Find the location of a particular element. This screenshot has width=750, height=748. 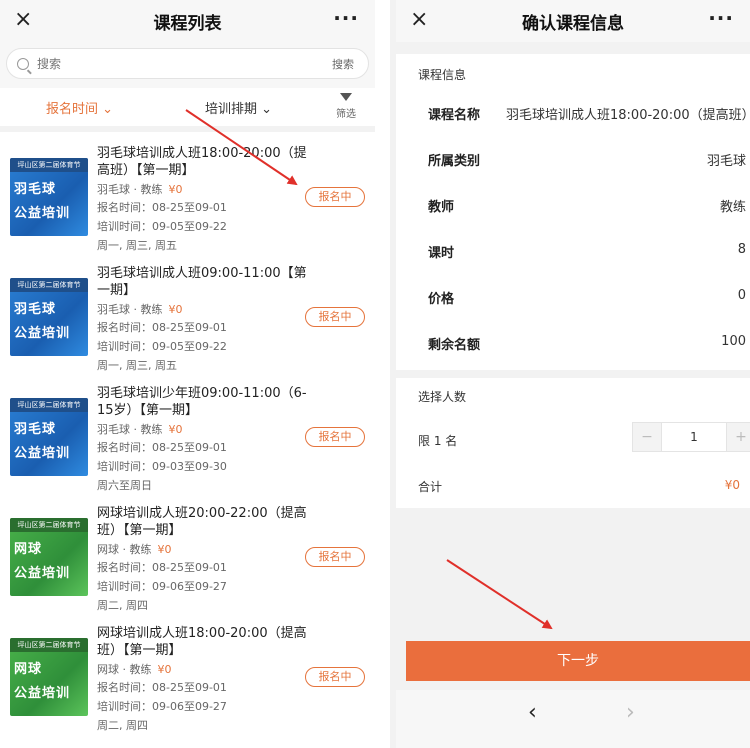

search-icon is located at coordinates (23, 63).